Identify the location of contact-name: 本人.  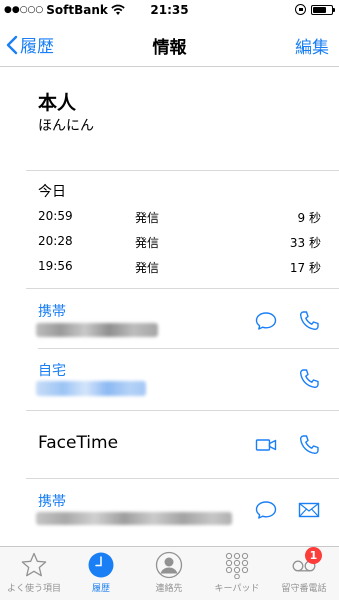
(57, 103).